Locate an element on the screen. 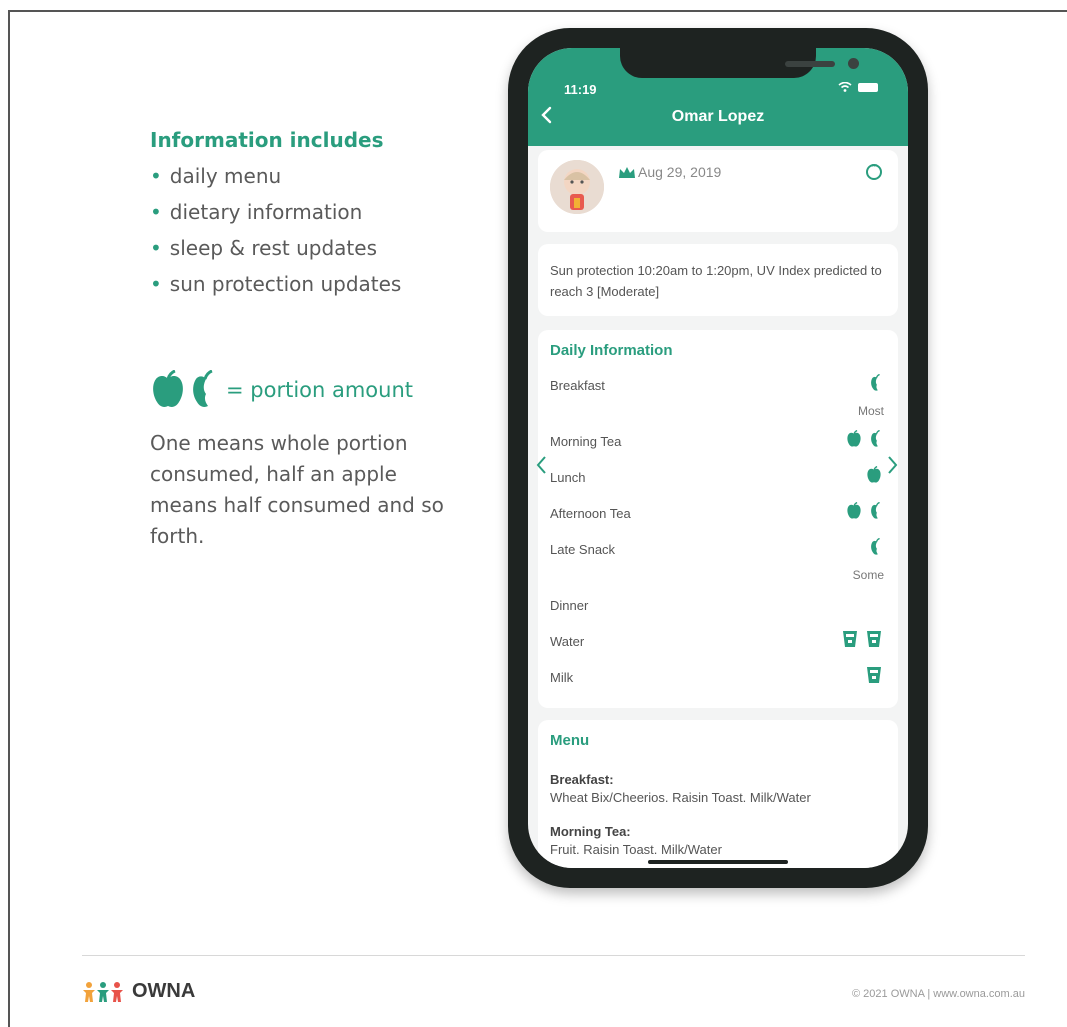  crown-icon is located at coordinates (627, 172).